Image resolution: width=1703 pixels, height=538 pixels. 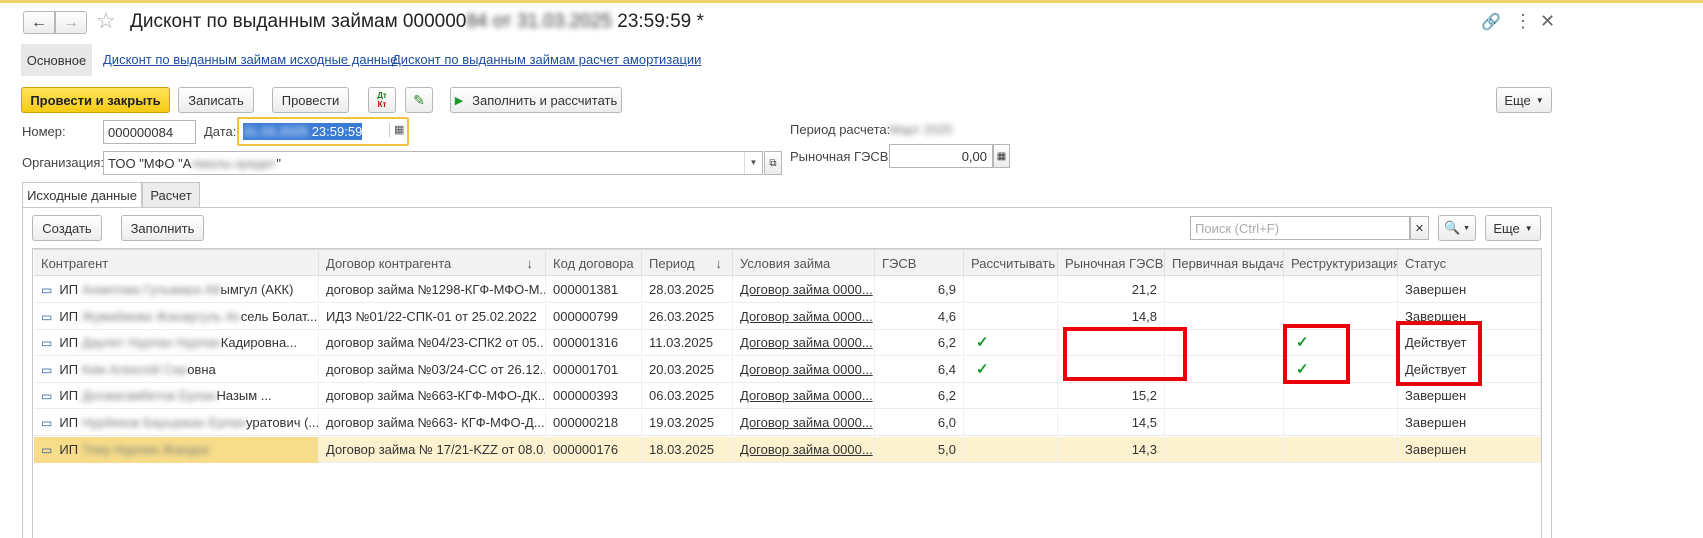 I want to click on org-suffix: ", so click(x=278, y=163).